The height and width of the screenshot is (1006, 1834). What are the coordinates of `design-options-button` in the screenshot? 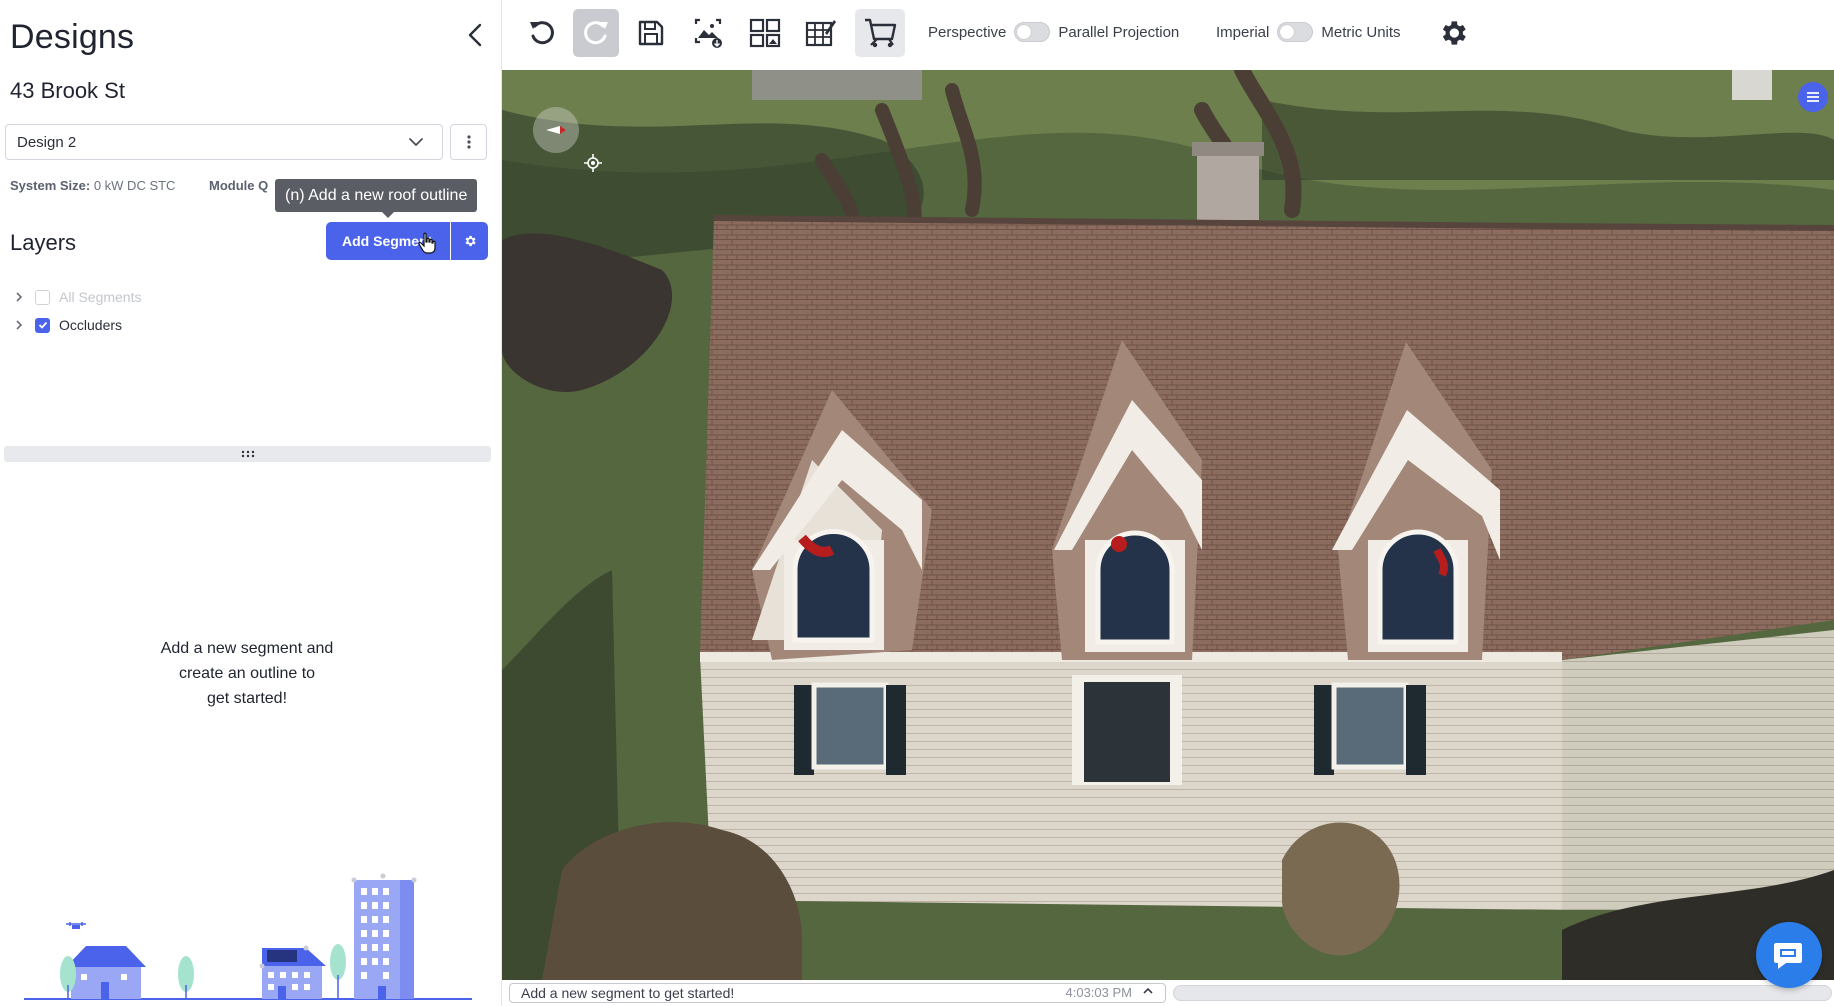 It's located at (468, 142).